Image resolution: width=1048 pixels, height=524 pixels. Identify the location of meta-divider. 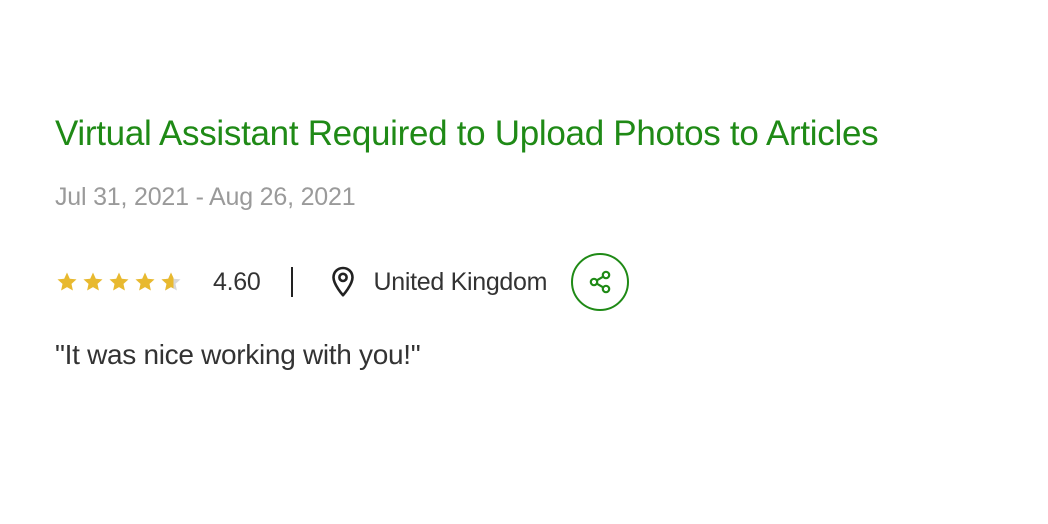
(292, 282).